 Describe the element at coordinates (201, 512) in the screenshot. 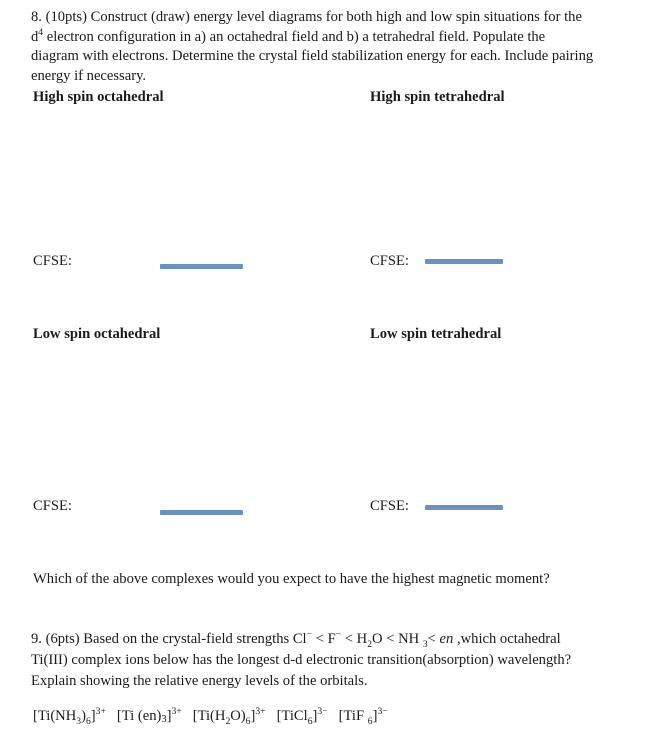

I see `cfse-answer-blank-low-spin-octahedral` at that location.